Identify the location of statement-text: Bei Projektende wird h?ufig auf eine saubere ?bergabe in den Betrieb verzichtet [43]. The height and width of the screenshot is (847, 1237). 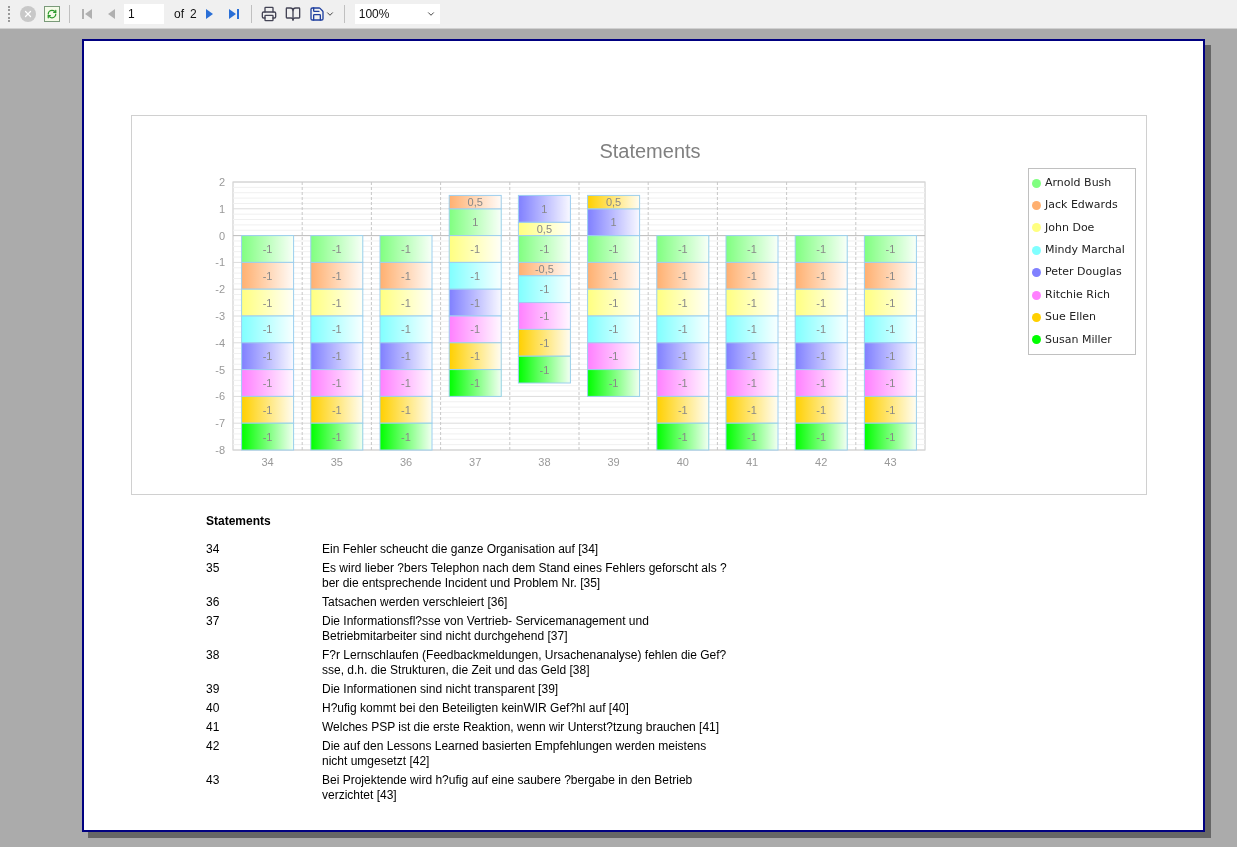
(507, 788).